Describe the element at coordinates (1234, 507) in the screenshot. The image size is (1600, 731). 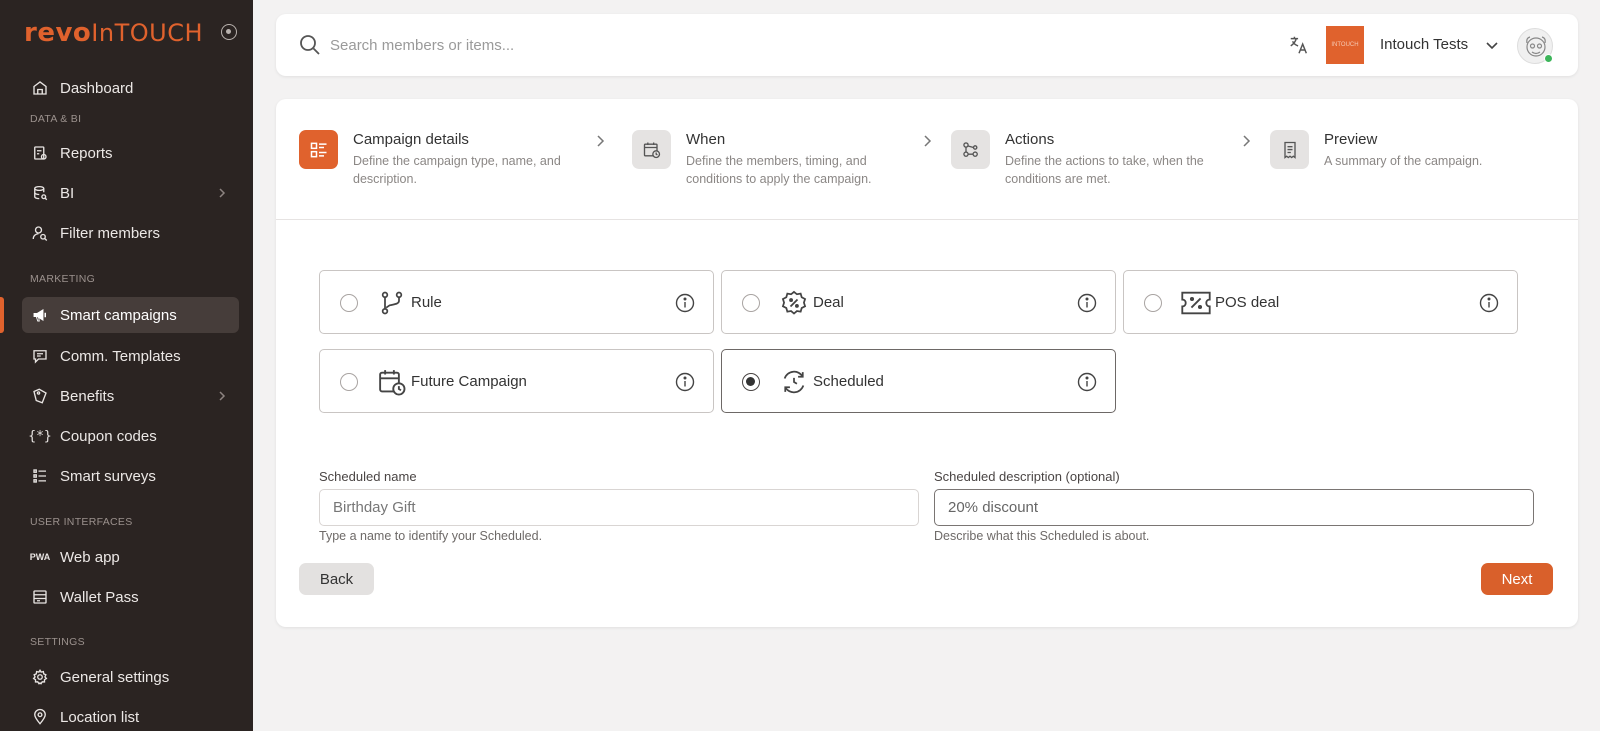
I see `description-input: 20% discount` at that location.